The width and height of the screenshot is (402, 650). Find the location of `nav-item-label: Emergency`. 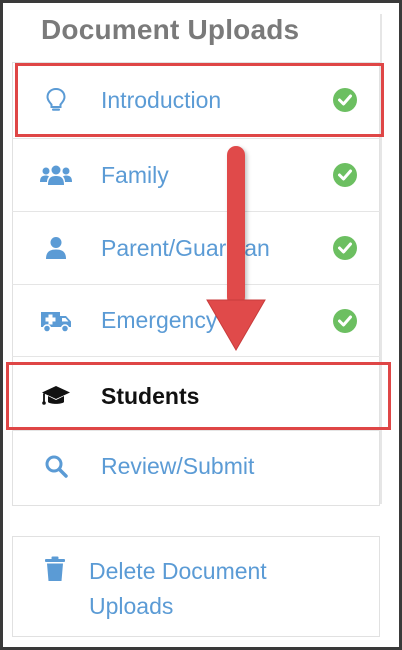

nav-item-label: Emergency is located at coordinates (159, 320).